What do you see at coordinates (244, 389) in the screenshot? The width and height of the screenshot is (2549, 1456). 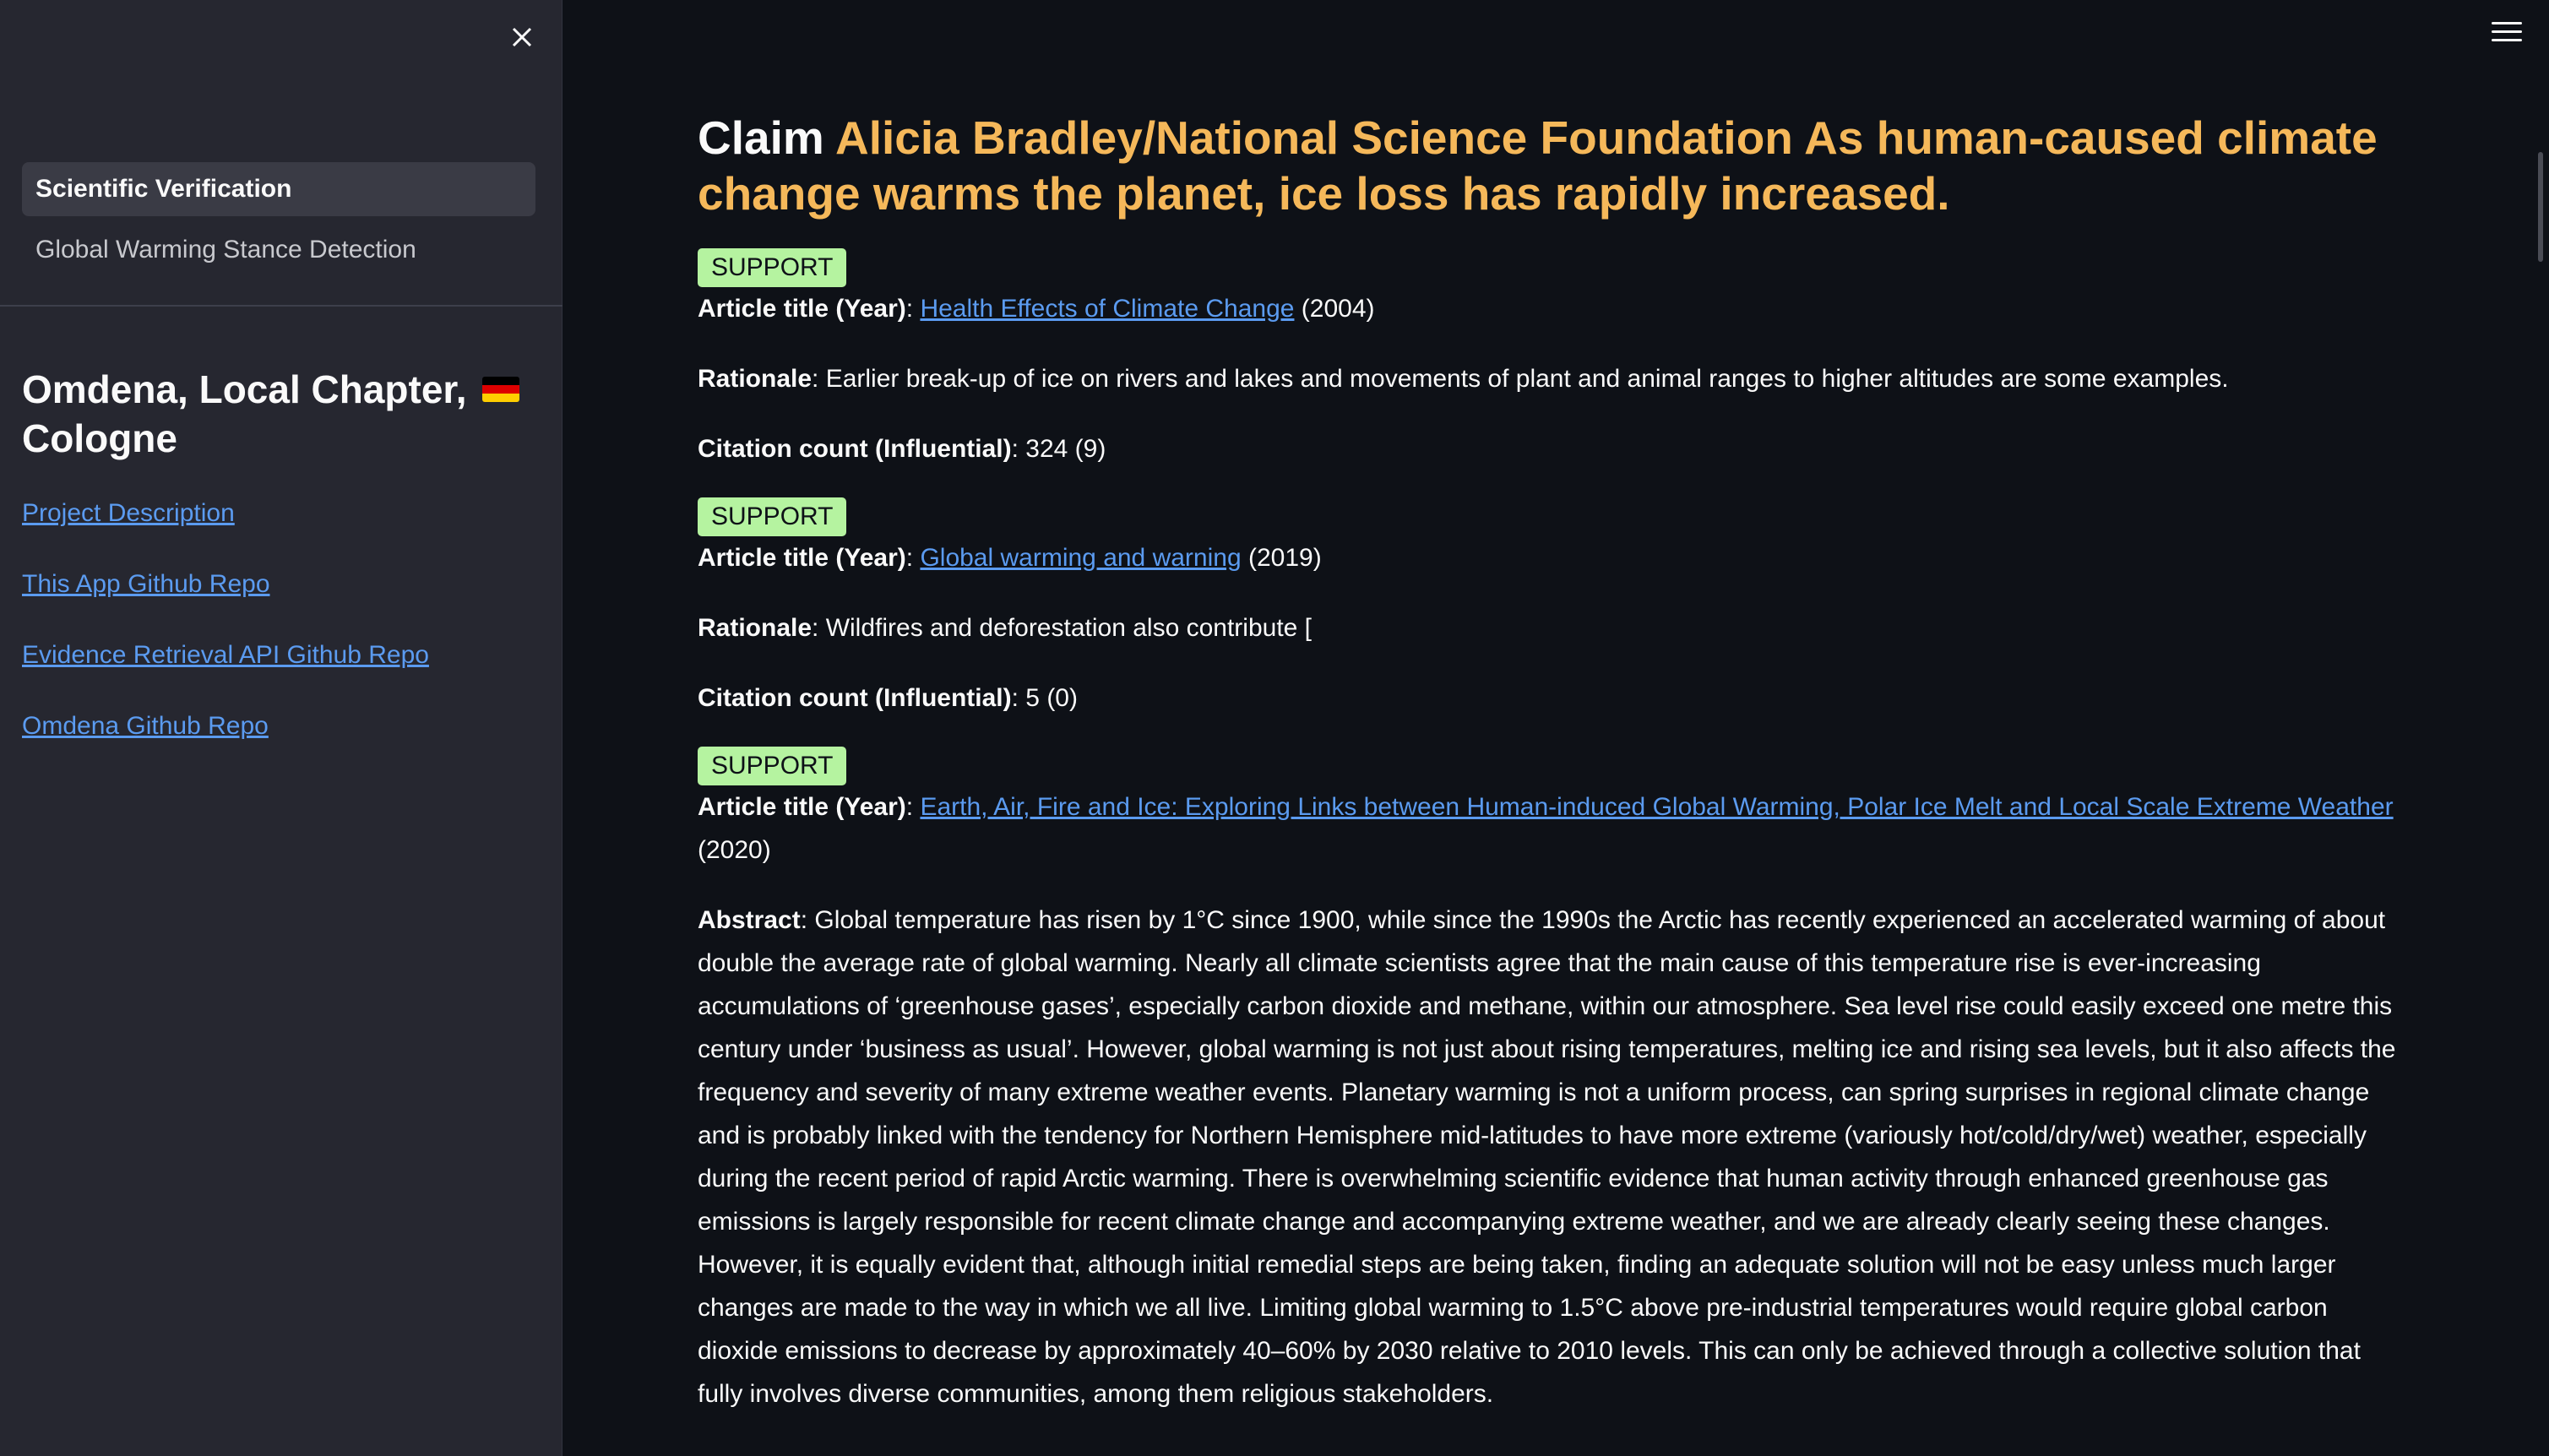 I see `org-title-text: Omdena, Local Chapter,` at bounding box center [244, 389].